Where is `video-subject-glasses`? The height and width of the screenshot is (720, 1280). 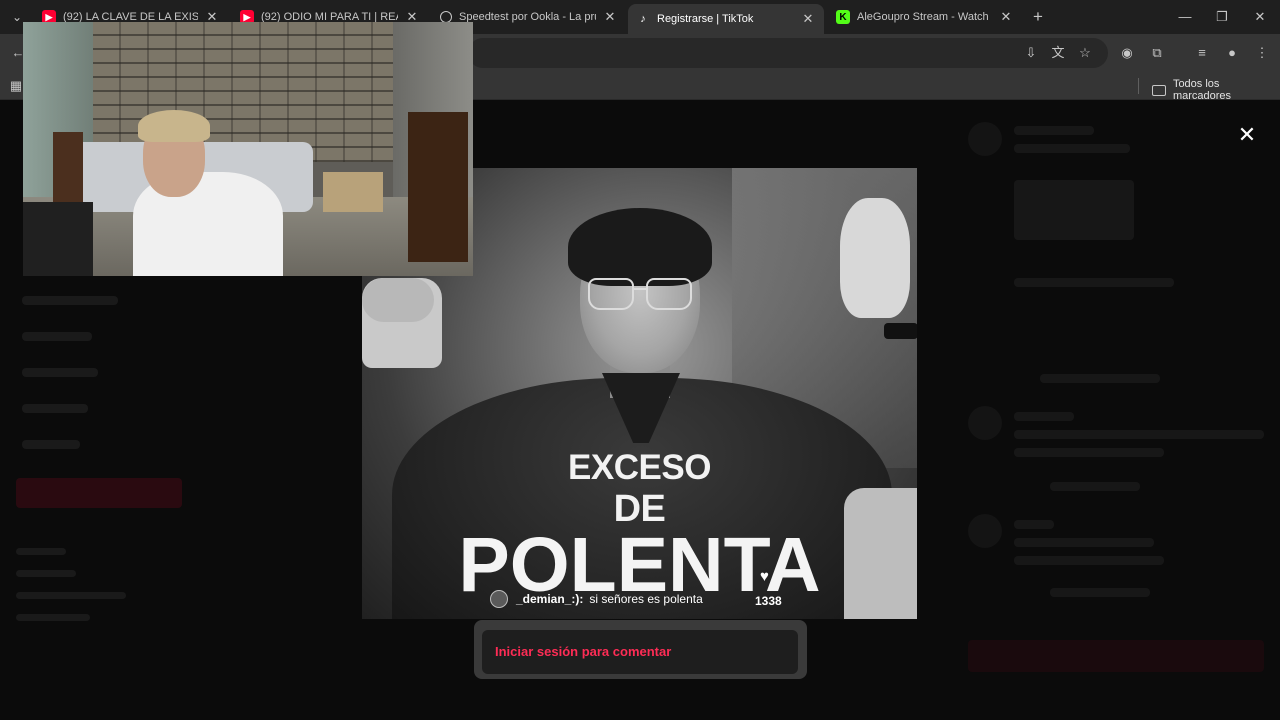
video-subject-glasses is located at coordinates (640, 294).